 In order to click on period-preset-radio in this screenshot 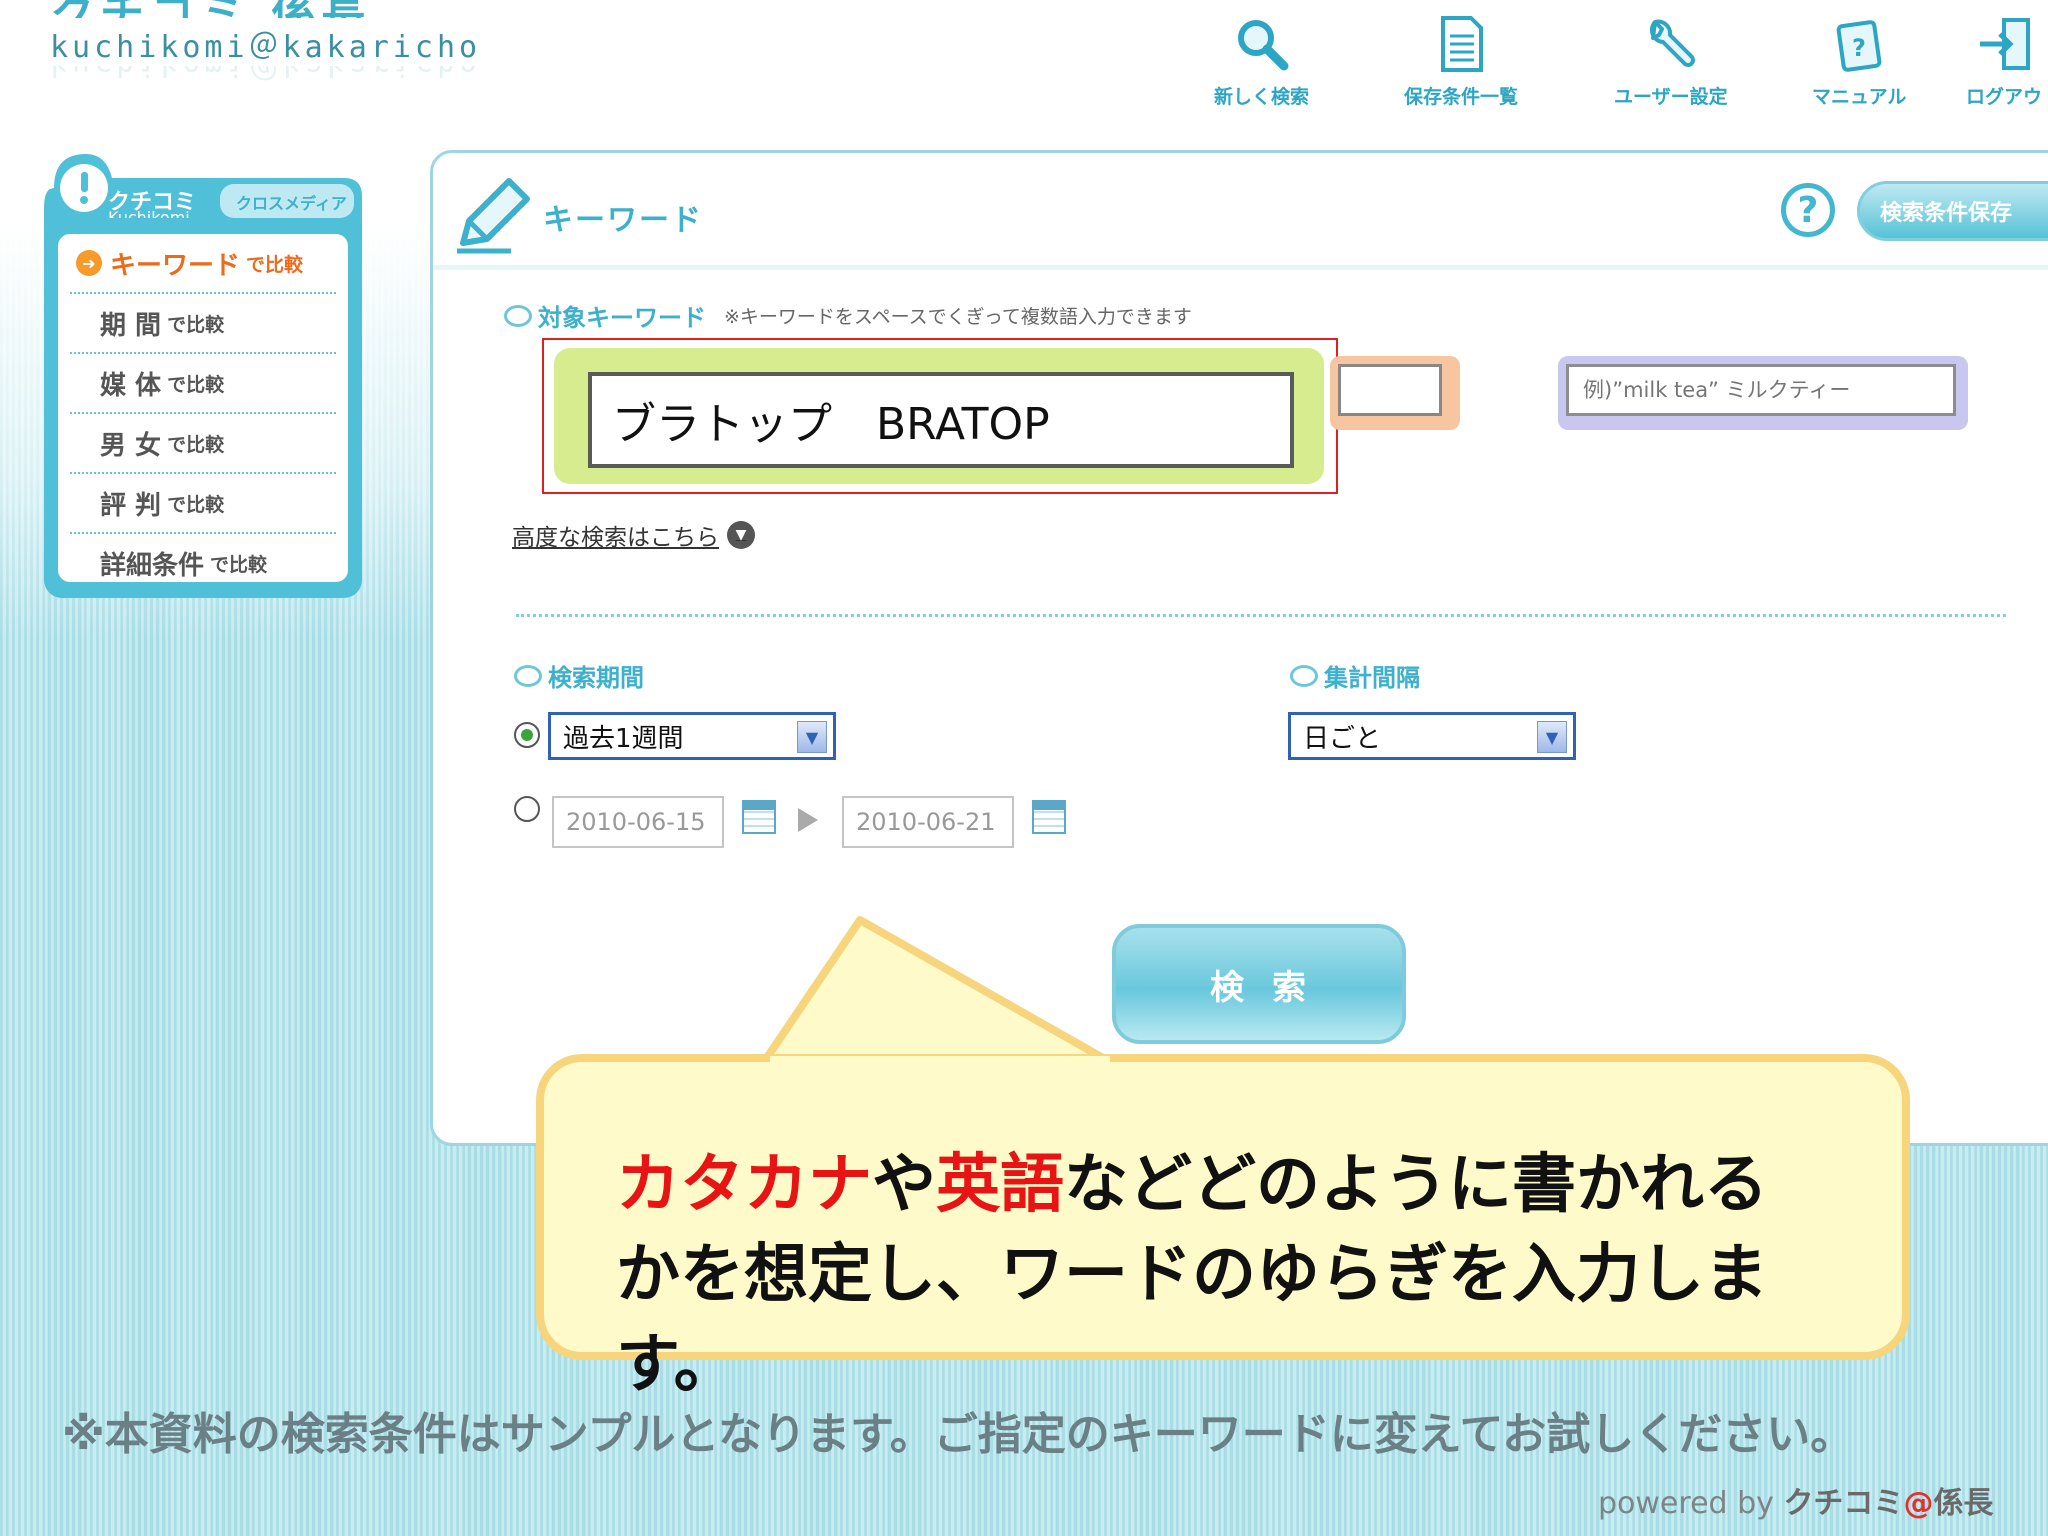, I will do `click(527, 735)`.